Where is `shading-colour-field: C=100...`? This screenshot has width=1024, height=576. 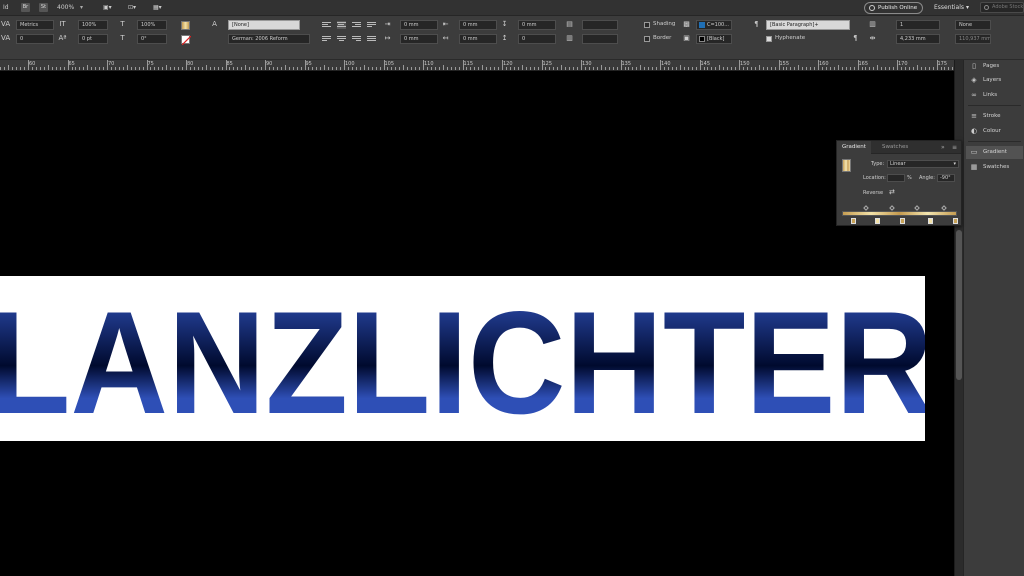 shading-colour-field: C=100... is located at coordinates (714, 25).